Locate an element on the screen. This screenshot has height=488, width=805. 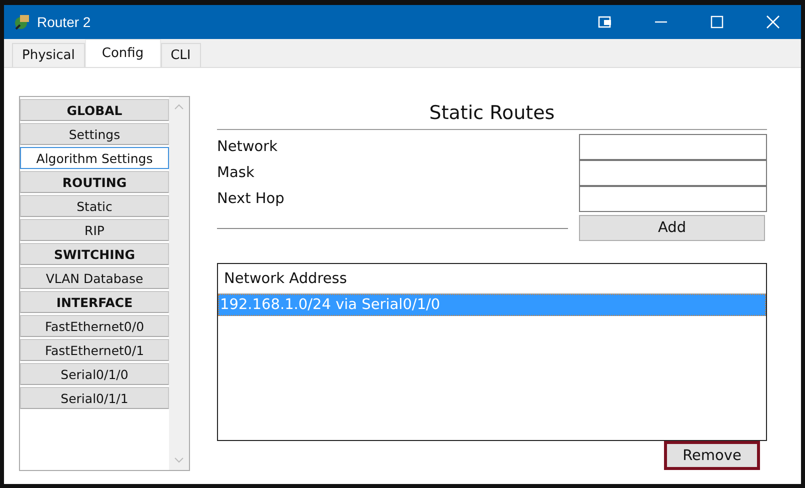
tab: CLI is located at coordinates (180, 55).